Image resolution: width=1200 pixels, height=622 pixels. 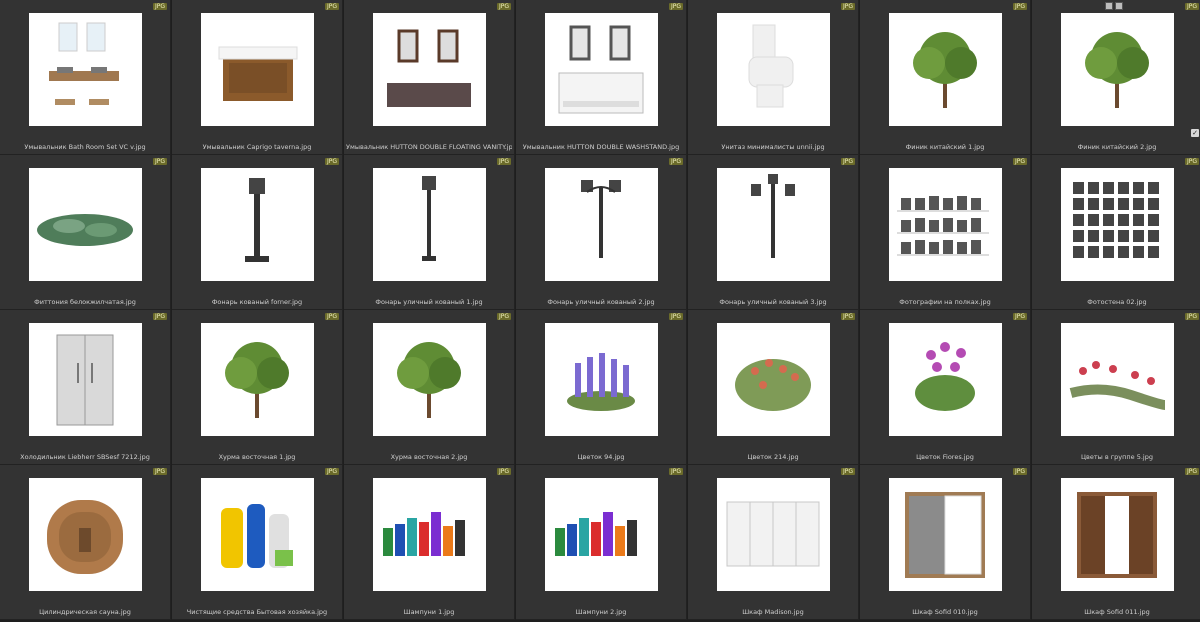 I want to click on thumbnail-cell: JPG Чистящие средства Бытовая хозяйка.jpg, so click(x=257, y=542).